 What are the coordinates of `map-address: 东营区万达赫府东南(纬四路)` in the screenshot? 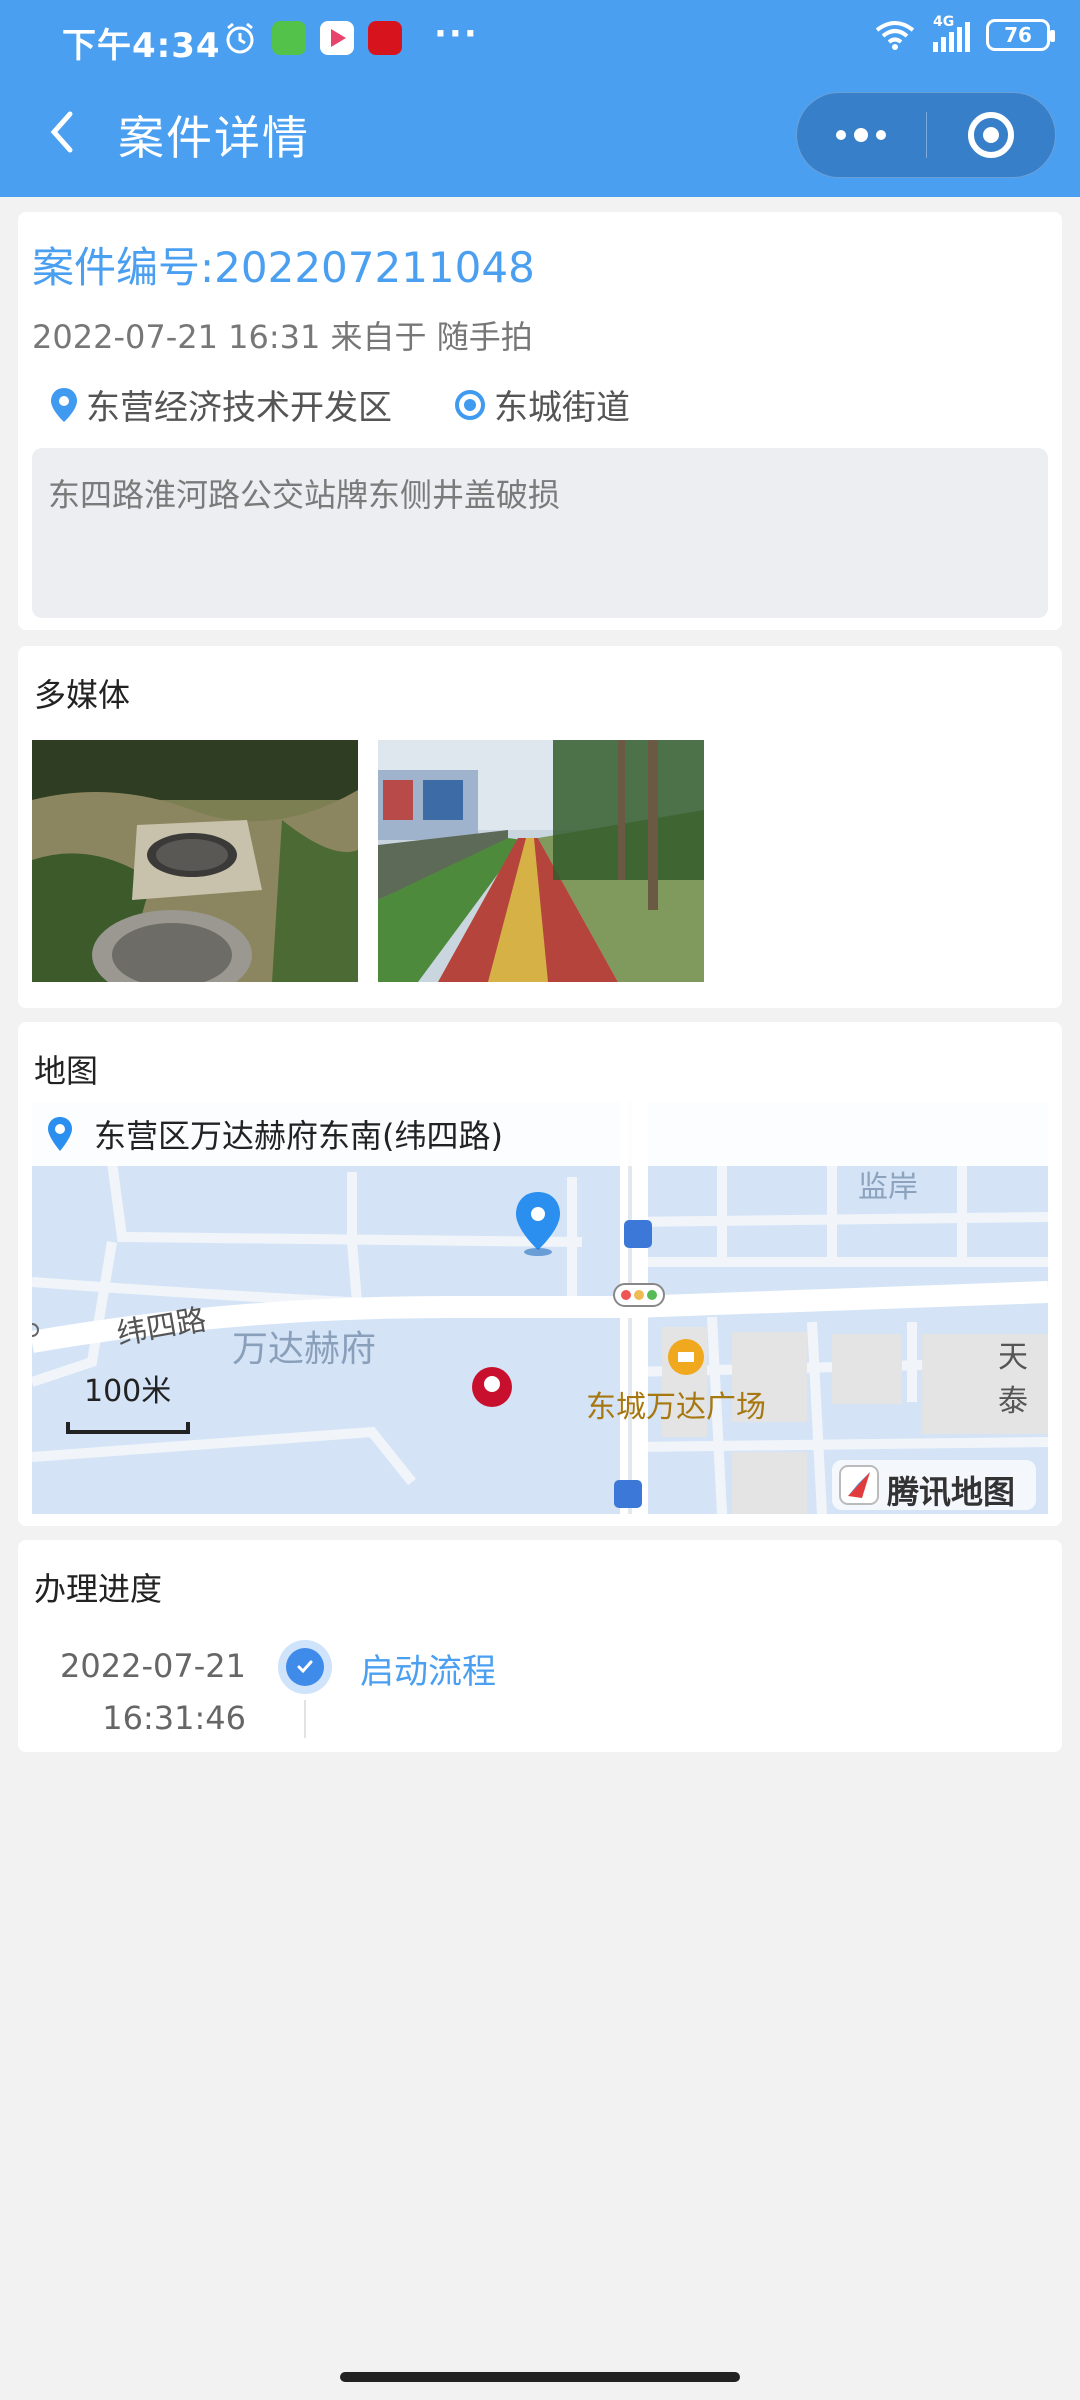 It's located at (298, 1136).